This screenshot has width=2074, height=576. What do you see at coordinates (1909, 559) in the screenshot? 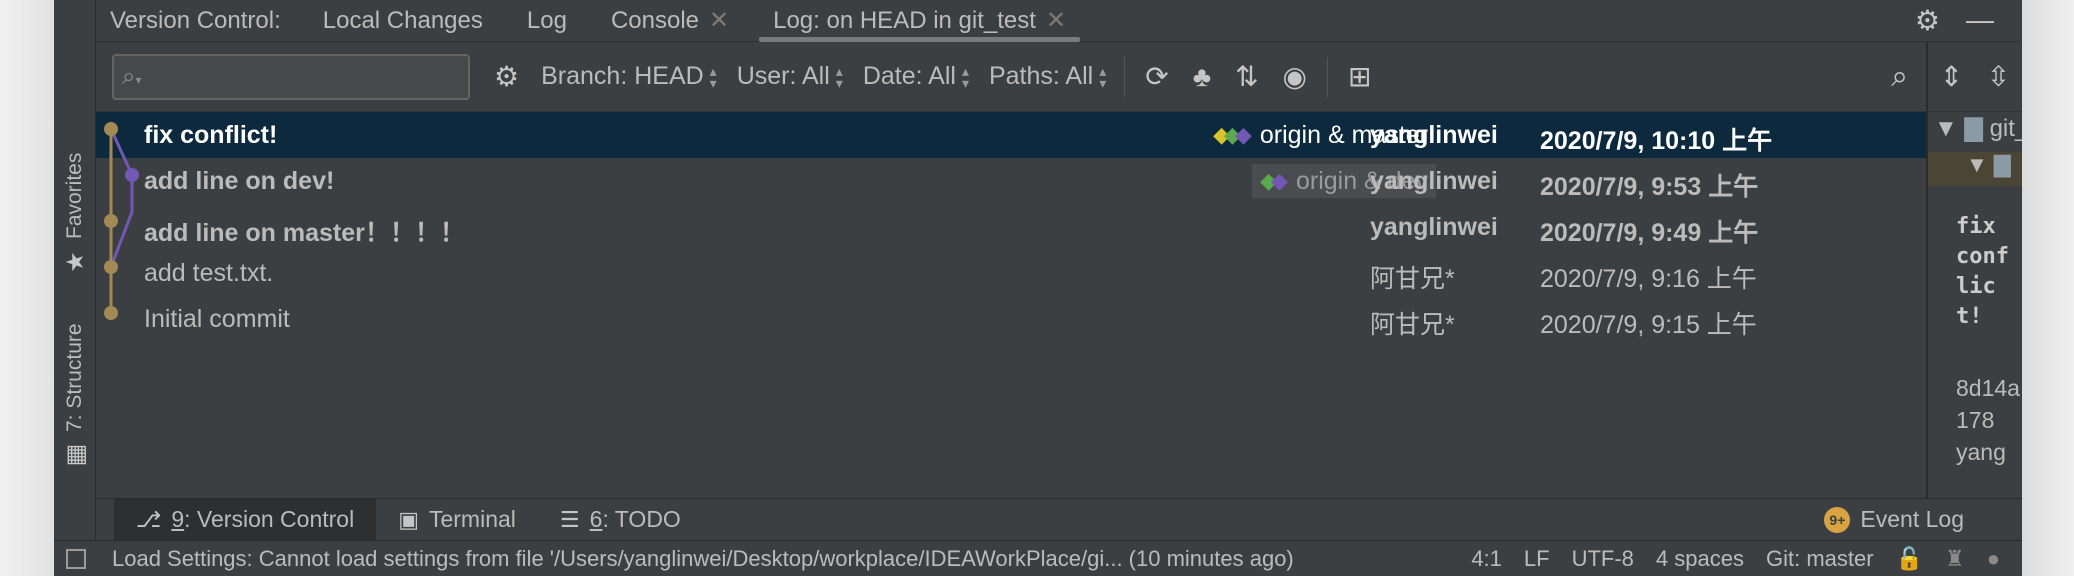
I see `lock-icon: 🔓` at bounding box center [1909, 559].